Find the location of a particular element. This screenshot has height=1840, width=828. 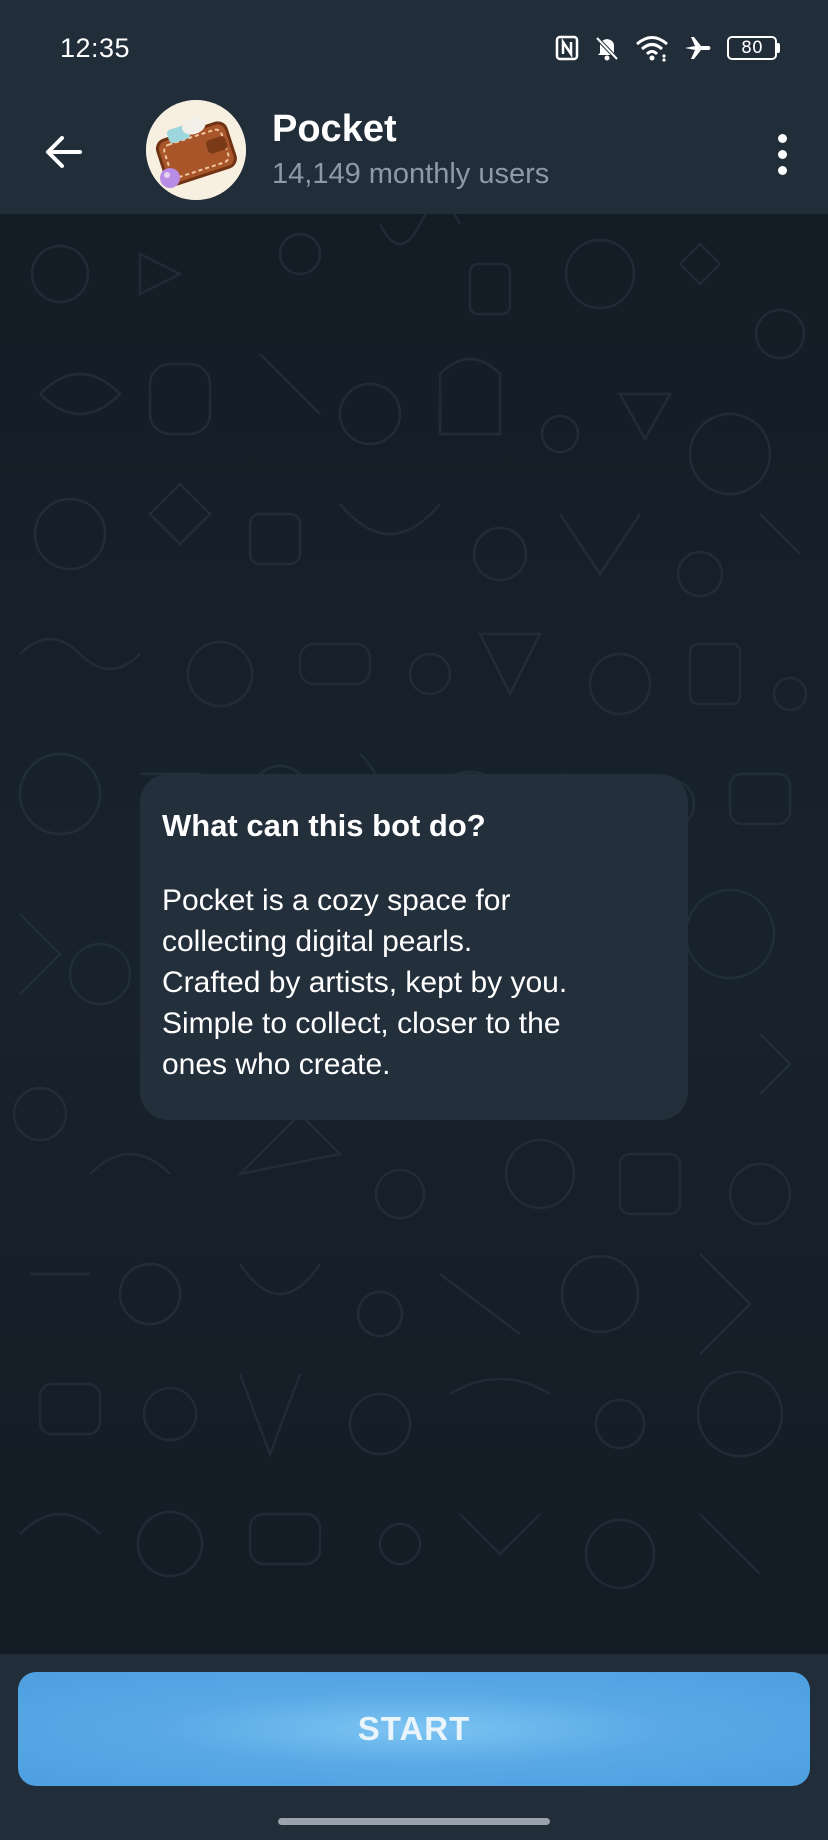

back-button is located at coordinates (64, 154).